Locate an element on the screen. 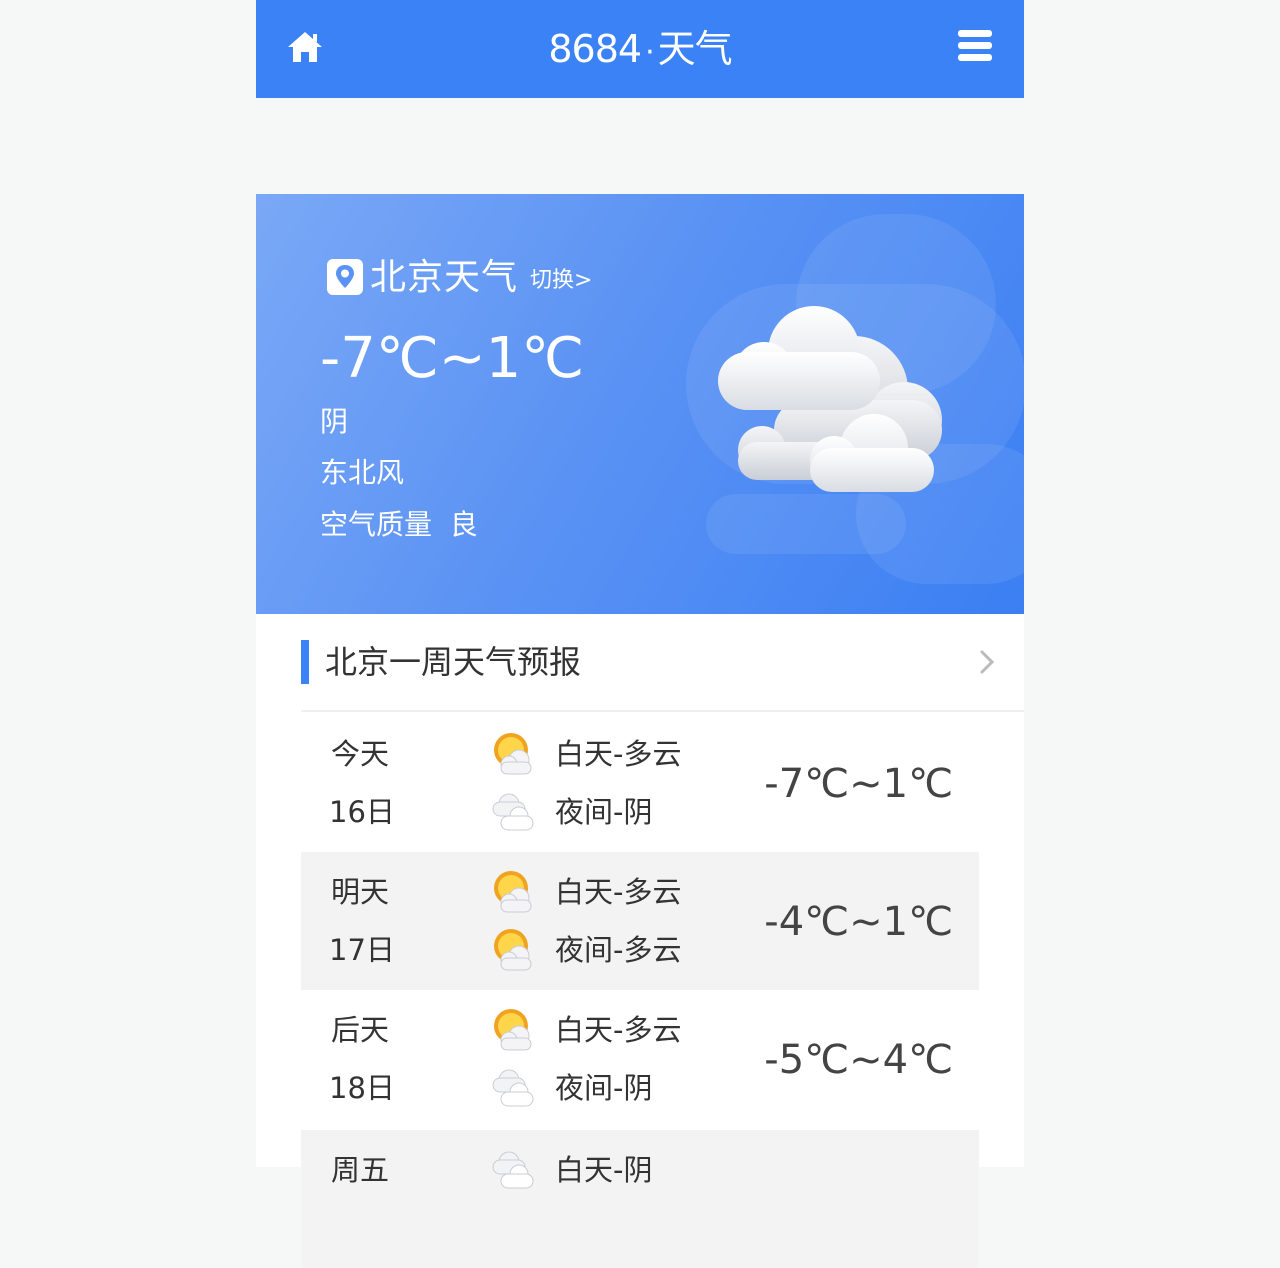 The image size is (1280, 1268). day-weather: 白天-阴 is located at coordinates (604, 1170).